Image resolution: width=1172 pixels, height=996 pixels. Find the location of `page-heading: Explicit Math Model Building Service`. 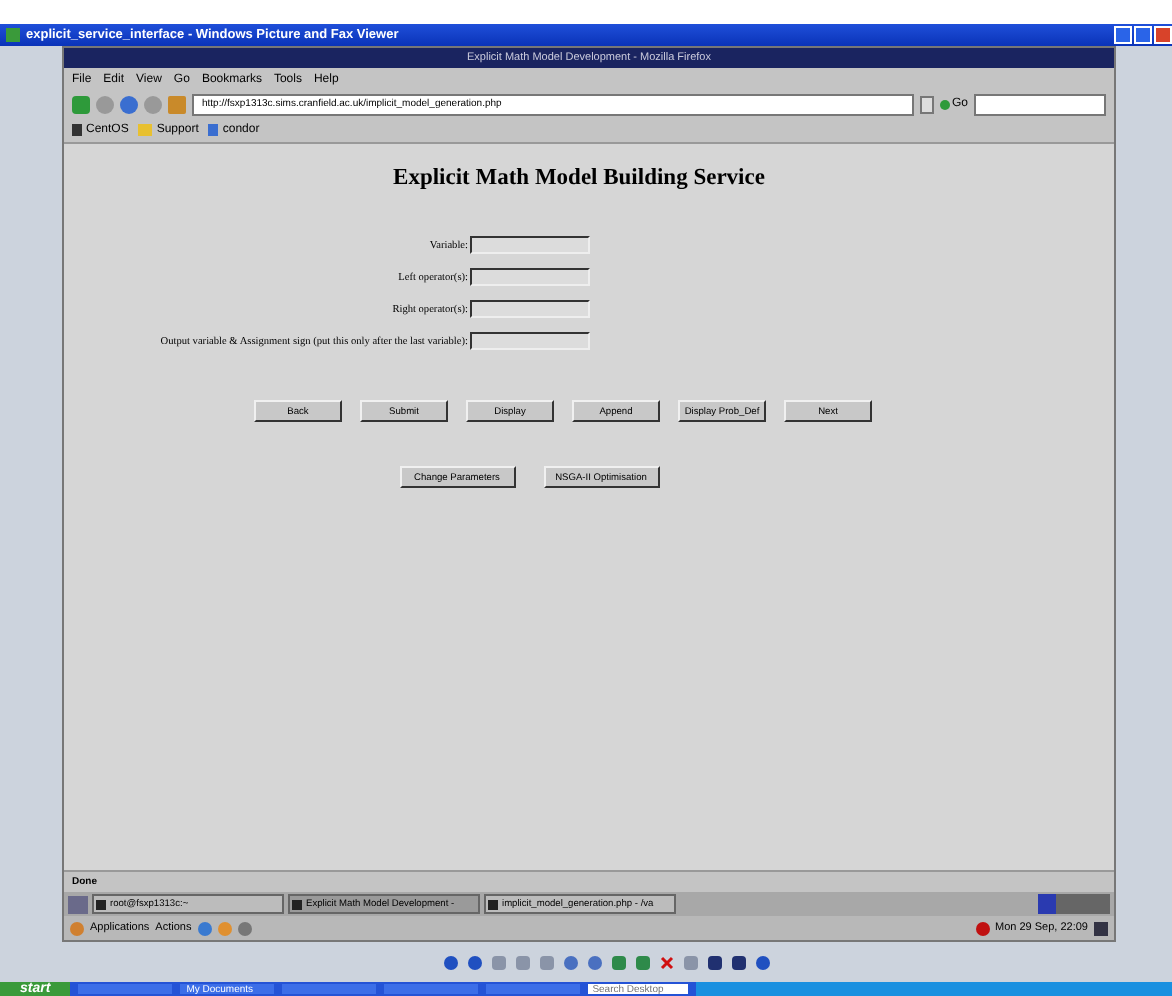

page-heading: Explicit Math Model Building Service is located at coordinates (579, 178).